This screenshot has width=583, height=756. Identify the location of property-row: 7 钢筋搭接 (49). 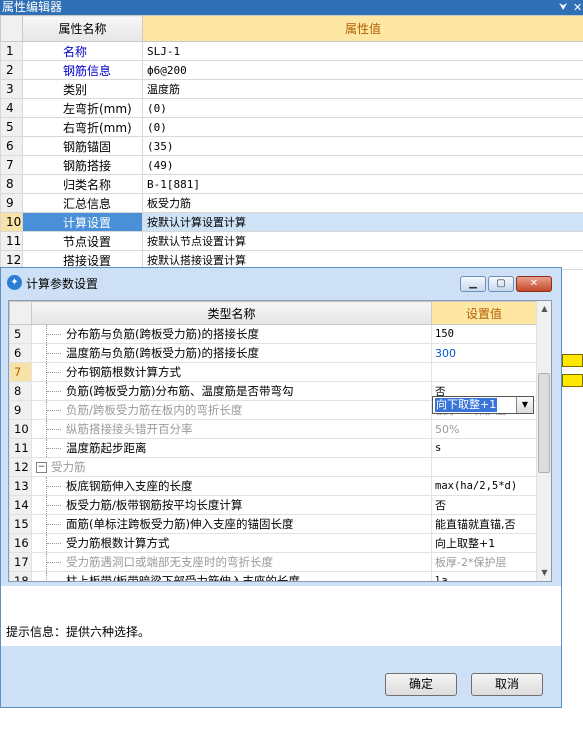
(291, 165).